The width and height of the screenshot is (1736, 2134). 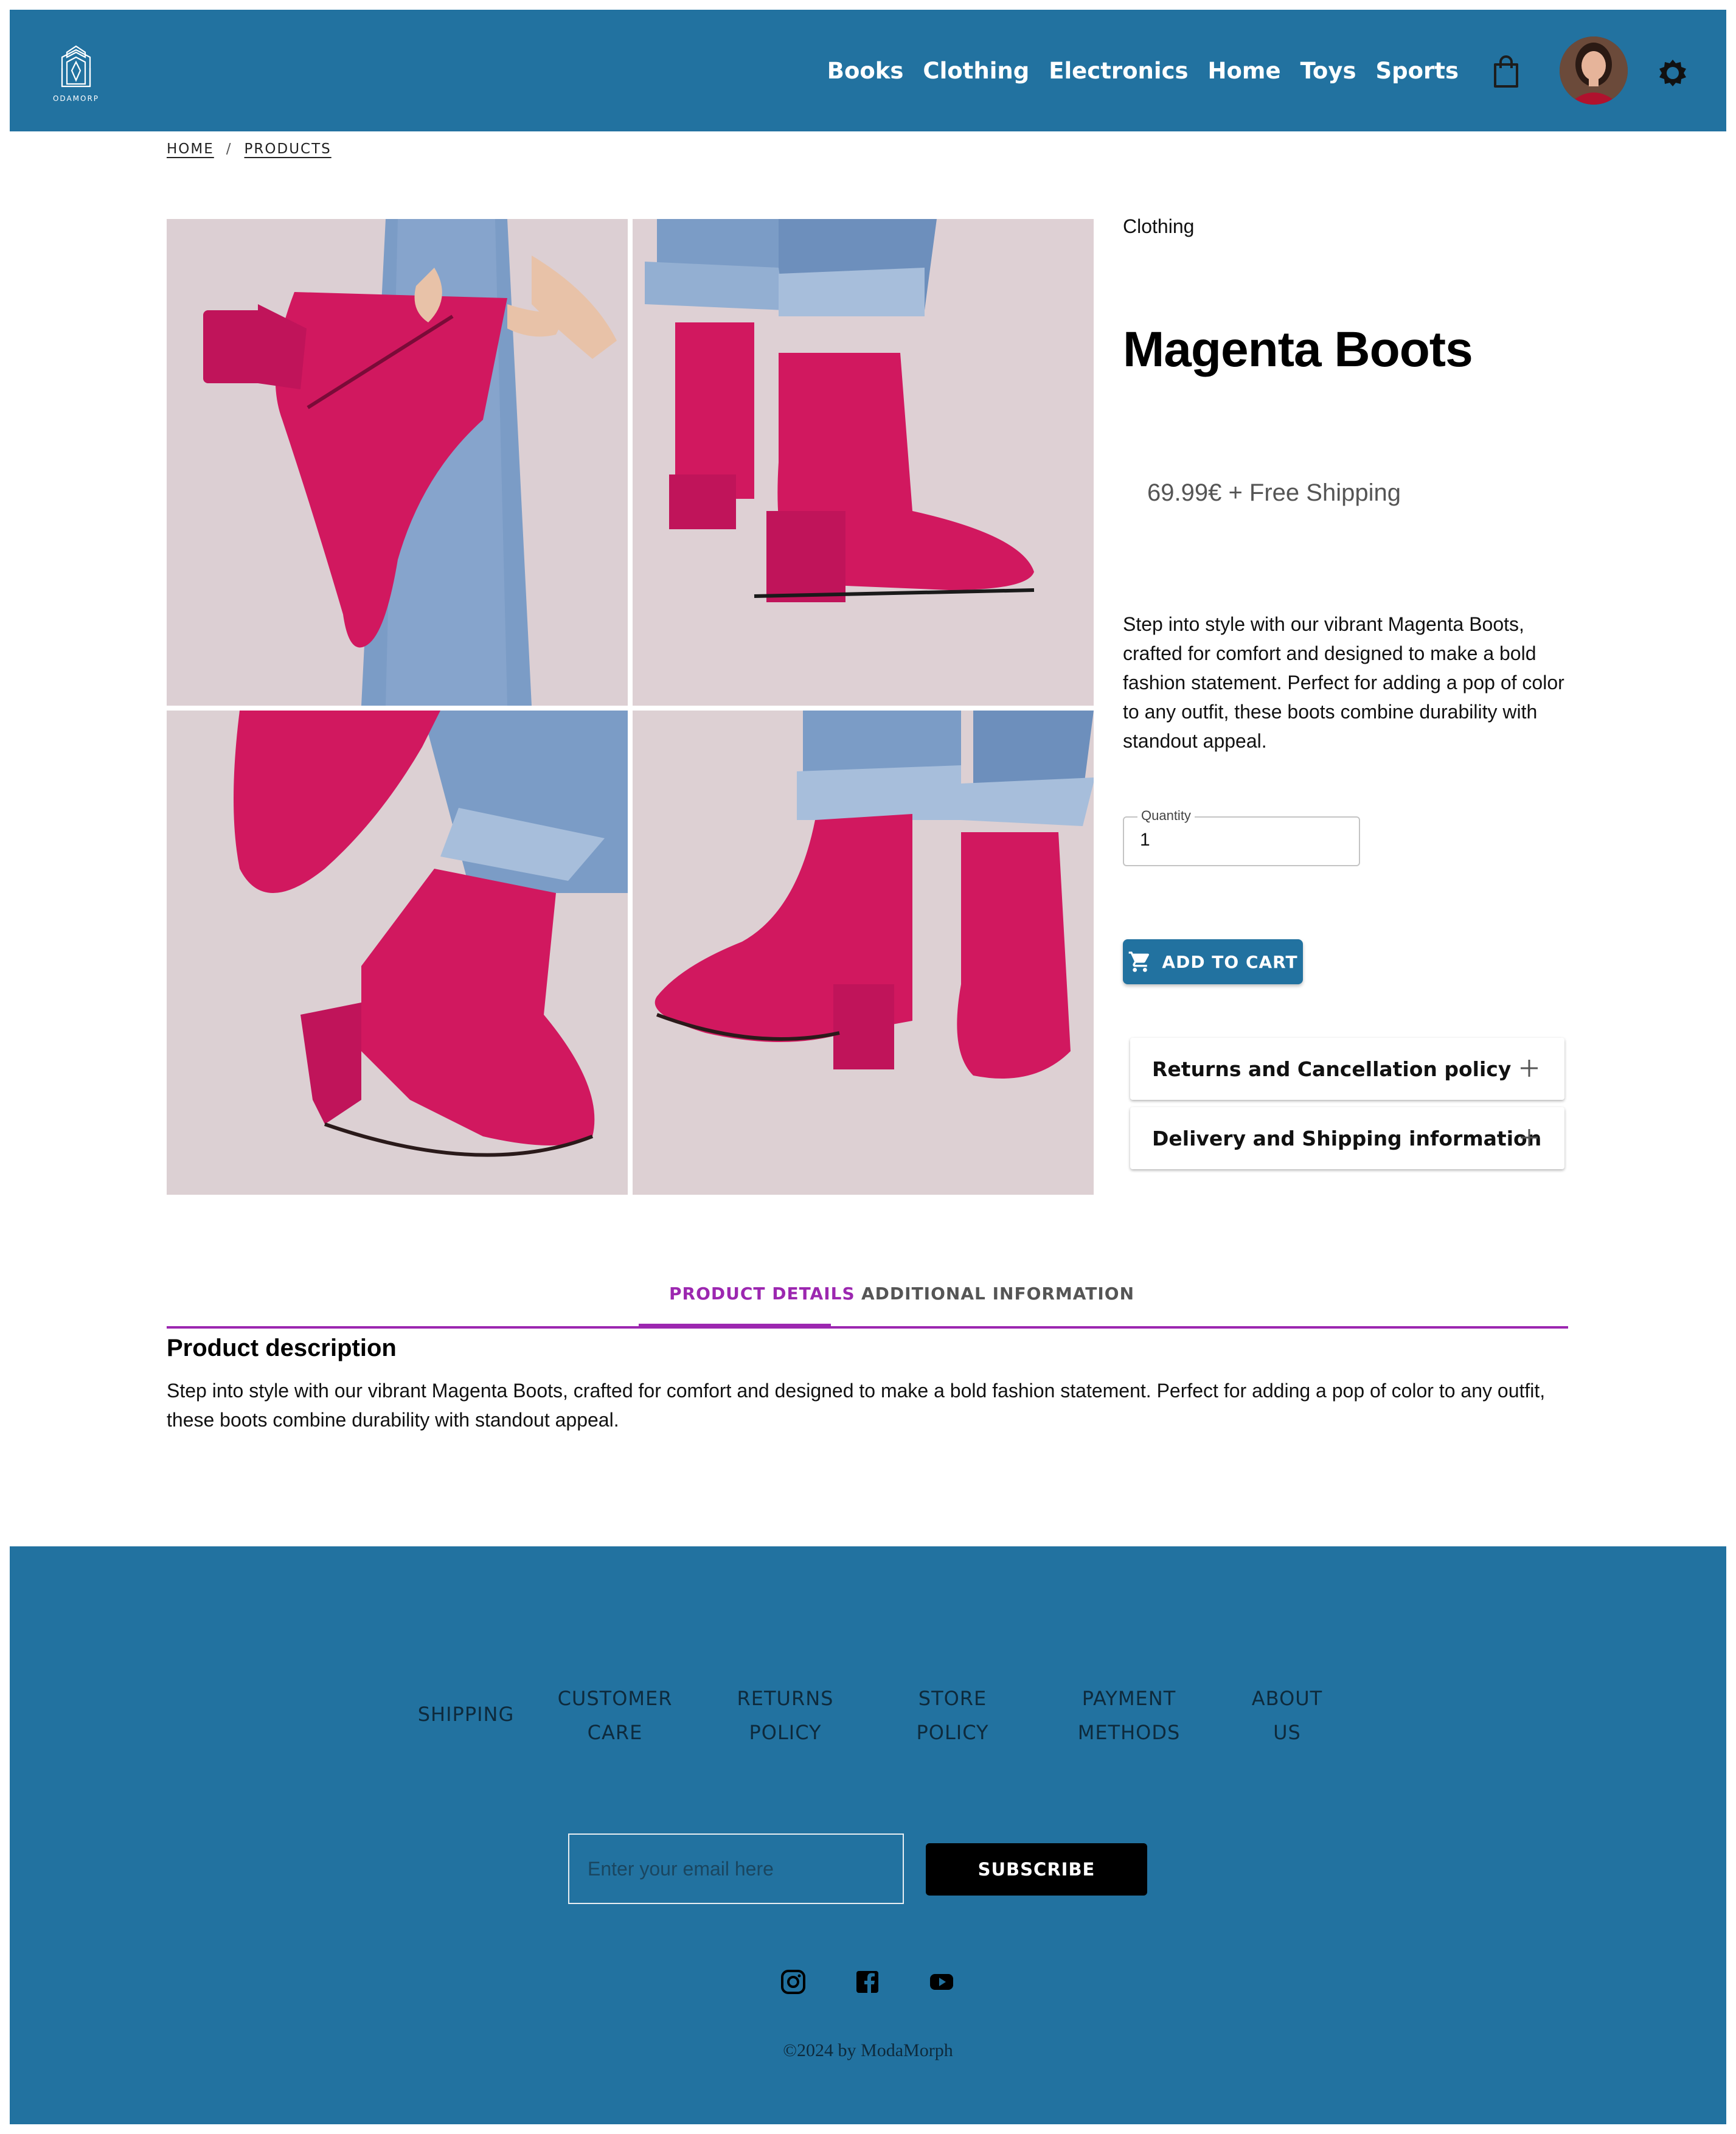 What do you see at coordinates (785, 1716) in the screenshot?
I see `footer-link-returns-policy: RETURNS POLICY` at bounding box center [785, 1716].